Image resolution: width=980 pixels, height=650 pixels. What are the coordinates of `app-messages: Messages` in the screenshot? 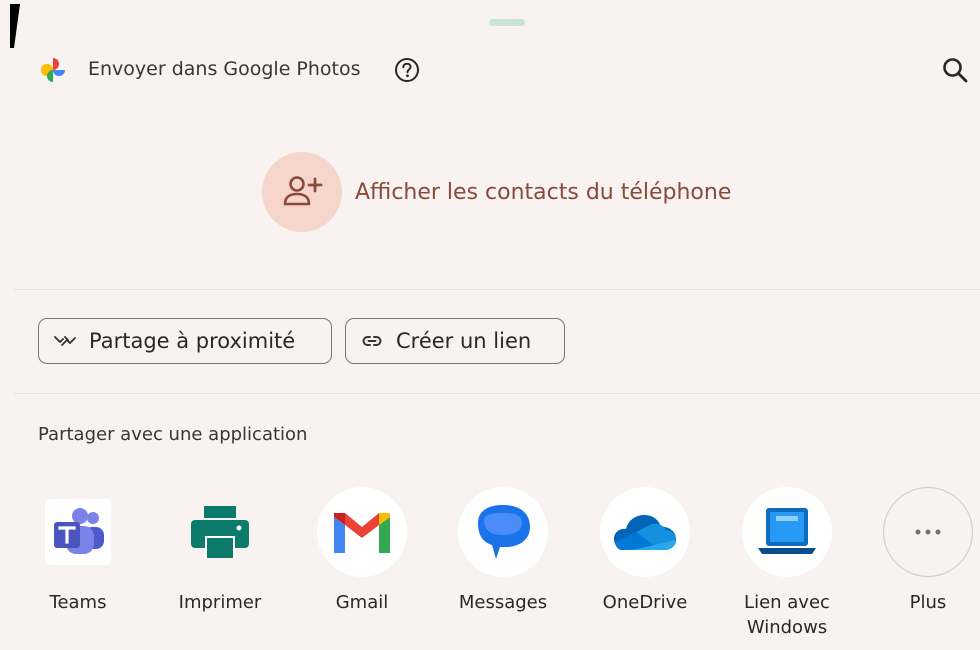 It's located at (503, 567).